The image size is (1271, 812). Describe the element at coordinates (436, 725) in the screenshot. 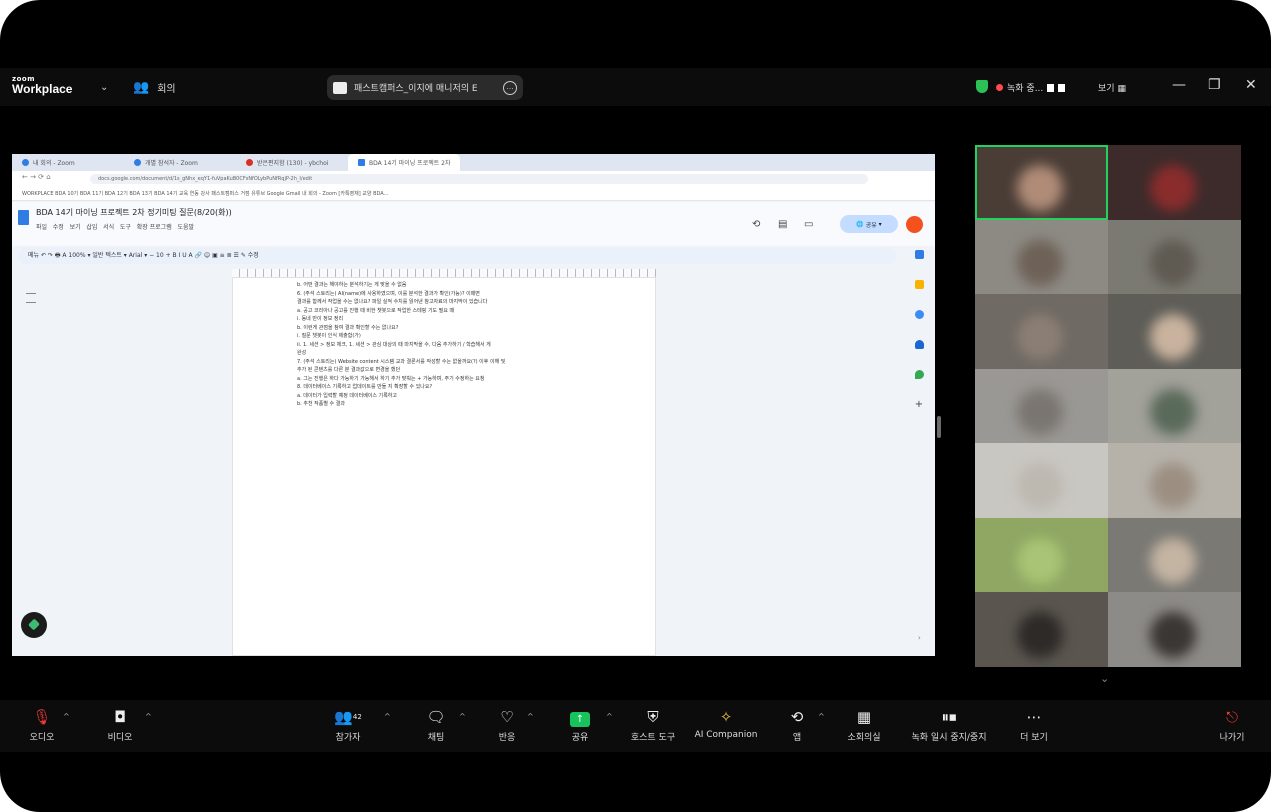

I see `chat-button: 🗨 채팅` at that location.